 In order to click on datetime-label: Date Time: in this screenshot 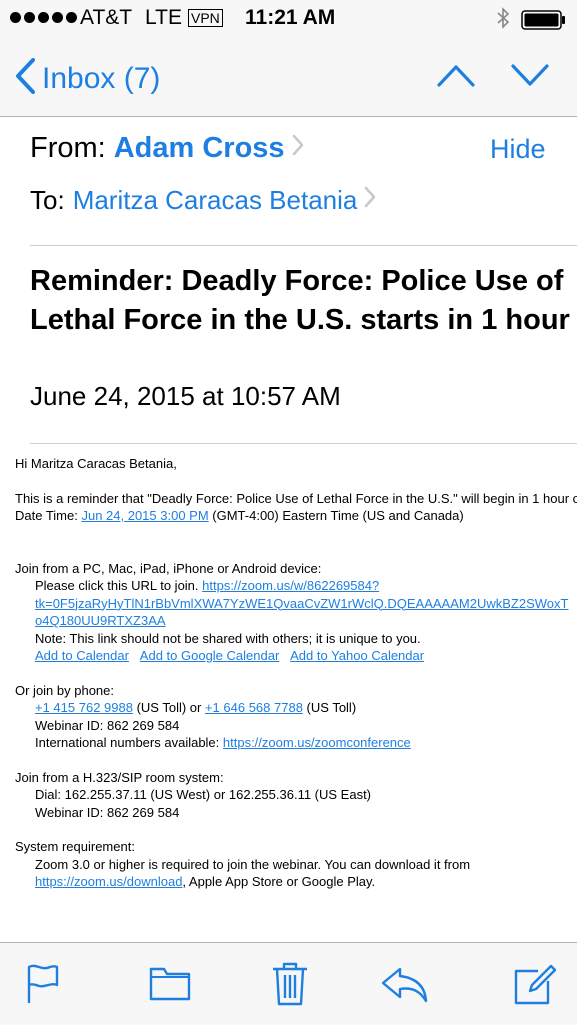, I will do `click(48, 515)`.